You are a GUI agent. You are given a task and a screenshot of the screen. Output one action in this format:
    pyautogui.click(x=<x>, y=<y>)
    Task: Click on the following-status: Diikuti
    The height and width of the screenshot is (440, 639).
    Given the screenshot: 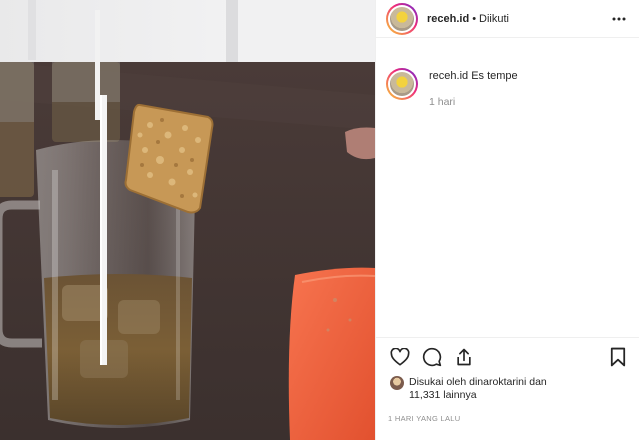 What is the action you would take?
    pyautogui.click(x=494, y=19)
    